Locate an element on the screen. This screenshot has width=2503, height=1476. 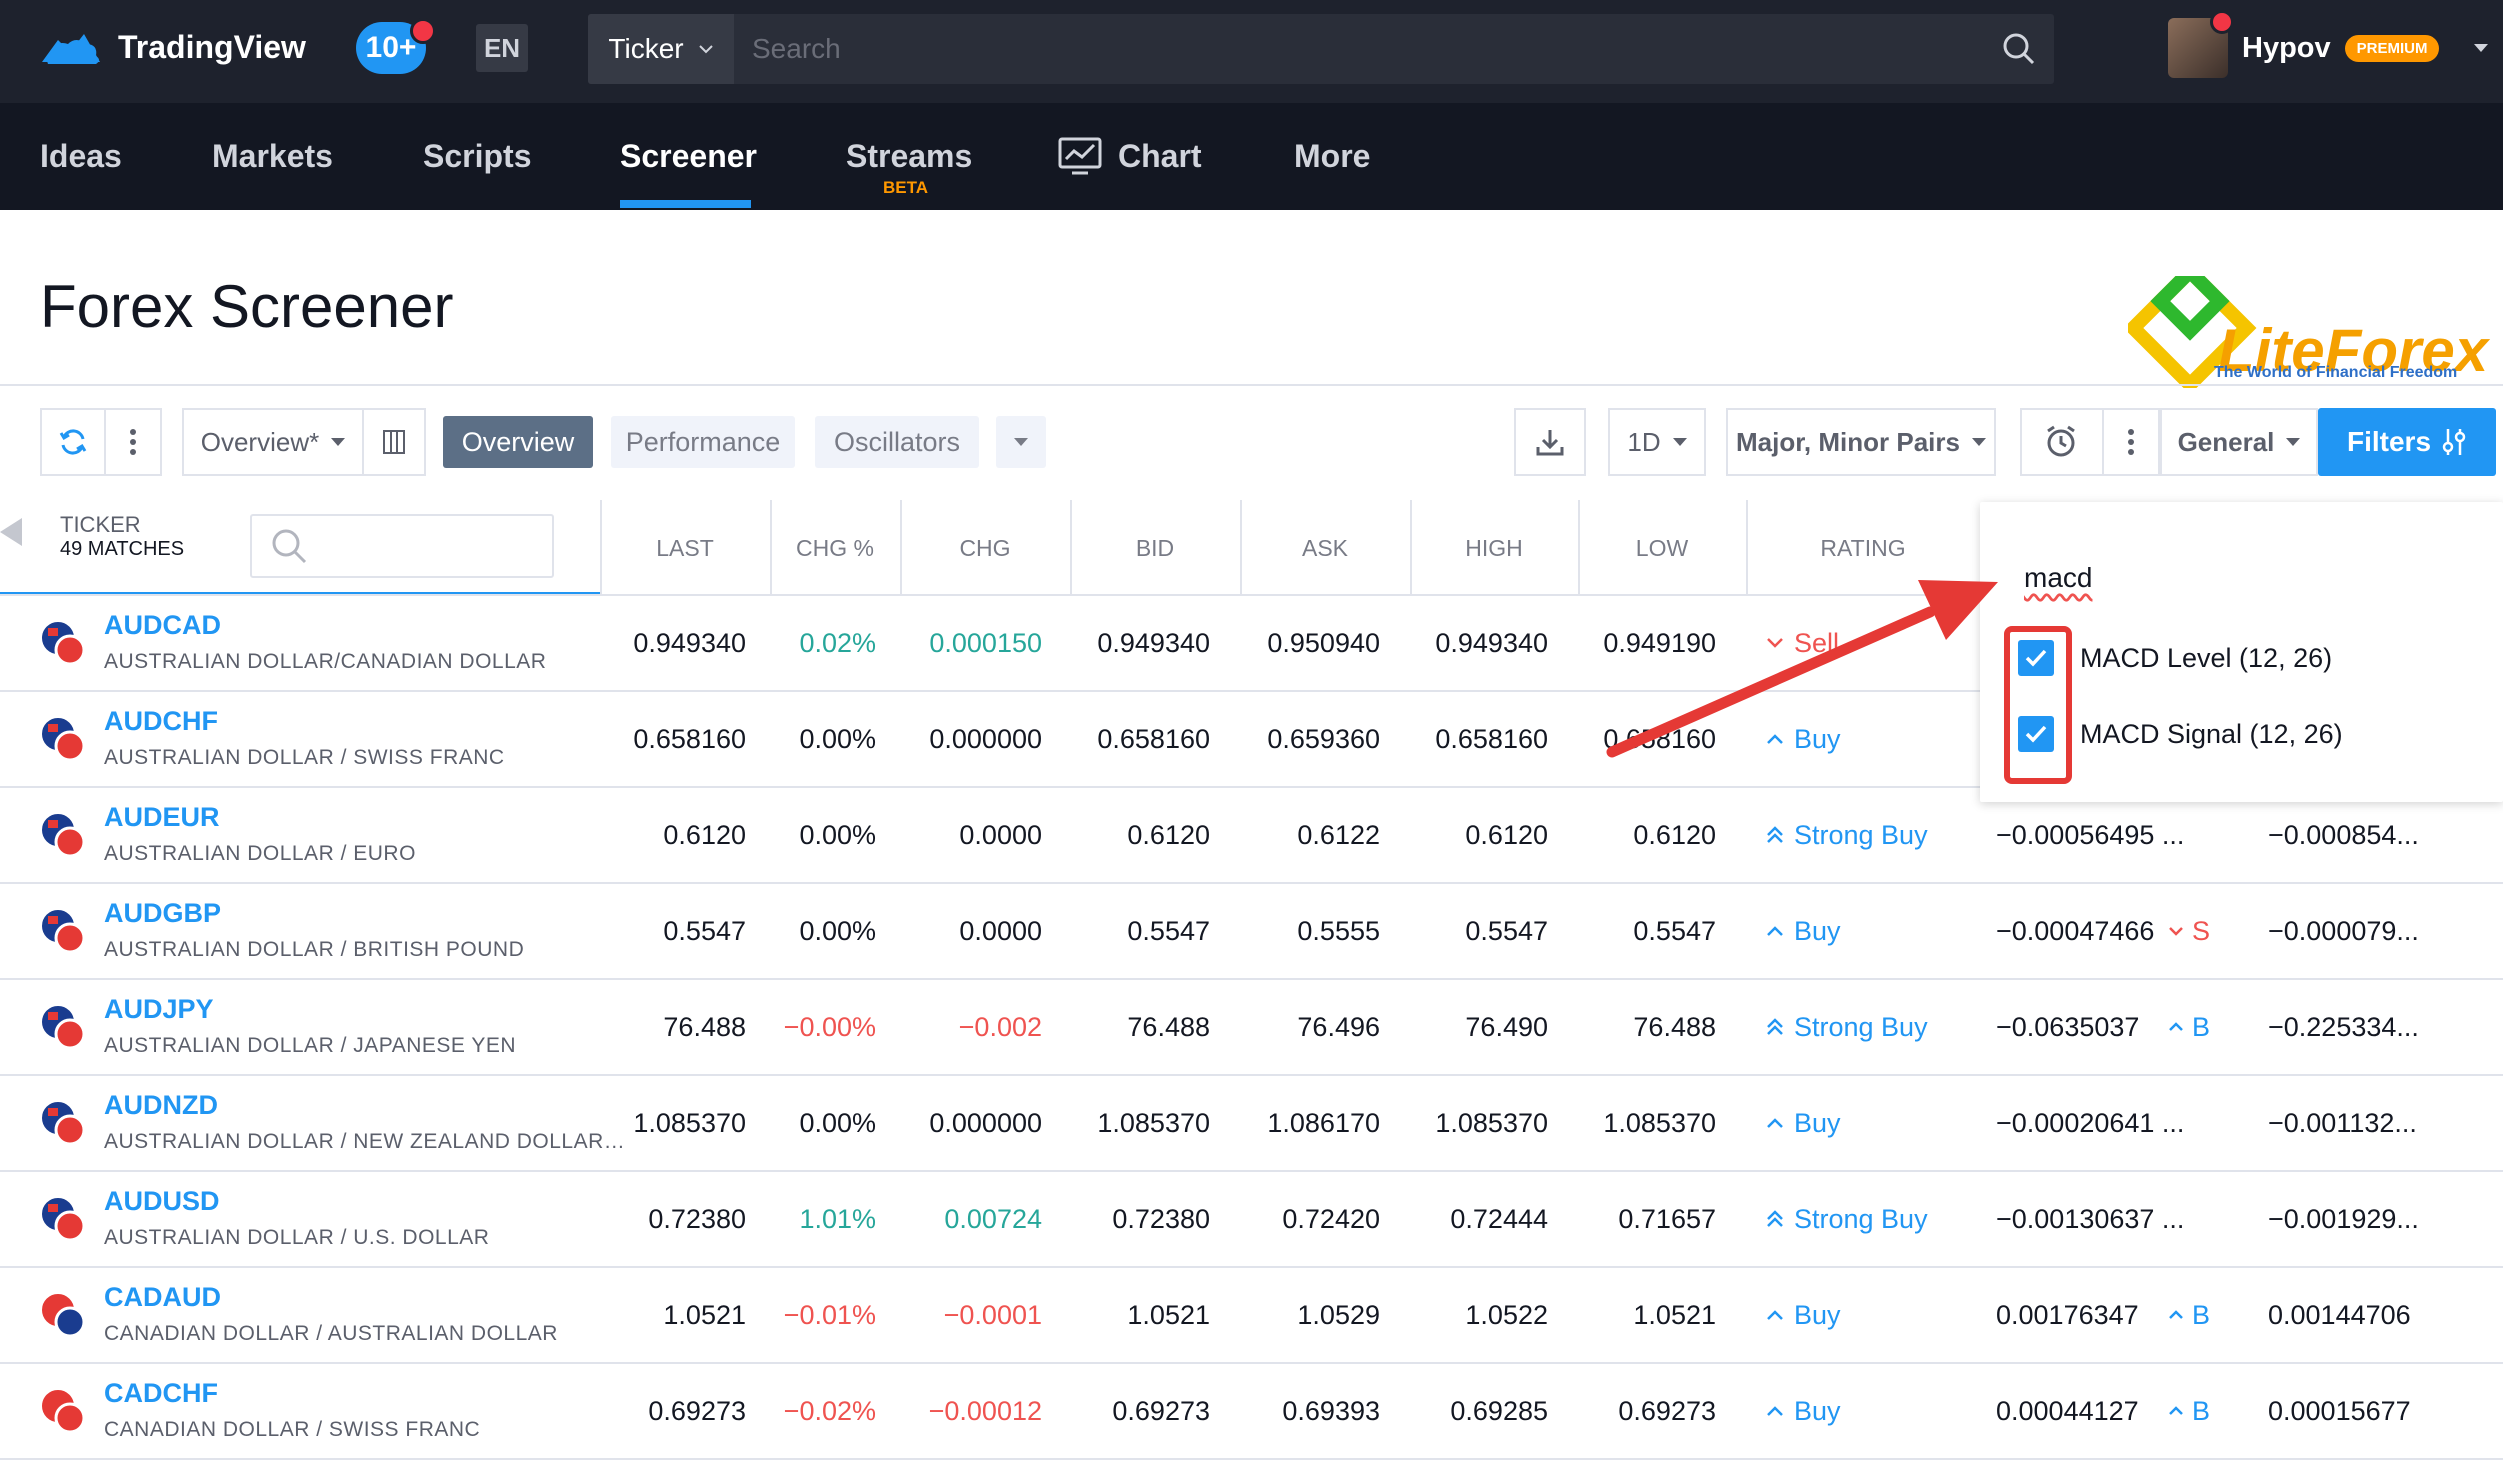
ticker-symbol: AUDEUR is located at coordinates (162, 817).